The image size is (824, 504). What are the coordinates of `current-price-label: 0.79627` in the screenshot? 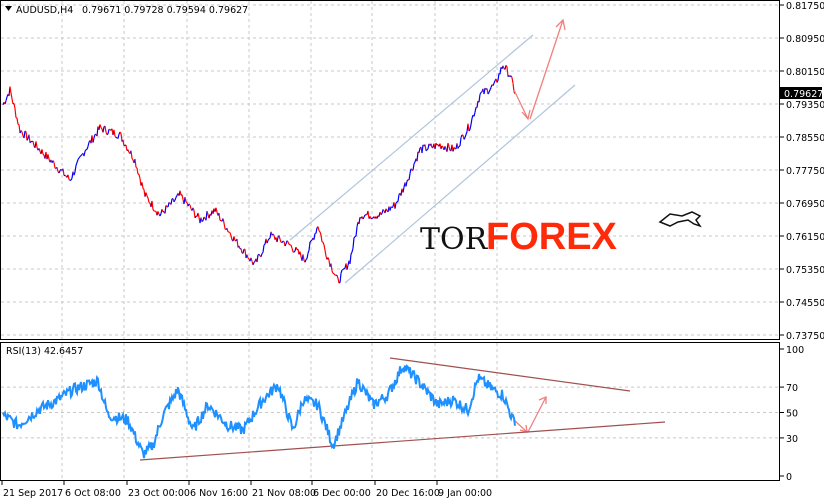 It's located at (803, 94).